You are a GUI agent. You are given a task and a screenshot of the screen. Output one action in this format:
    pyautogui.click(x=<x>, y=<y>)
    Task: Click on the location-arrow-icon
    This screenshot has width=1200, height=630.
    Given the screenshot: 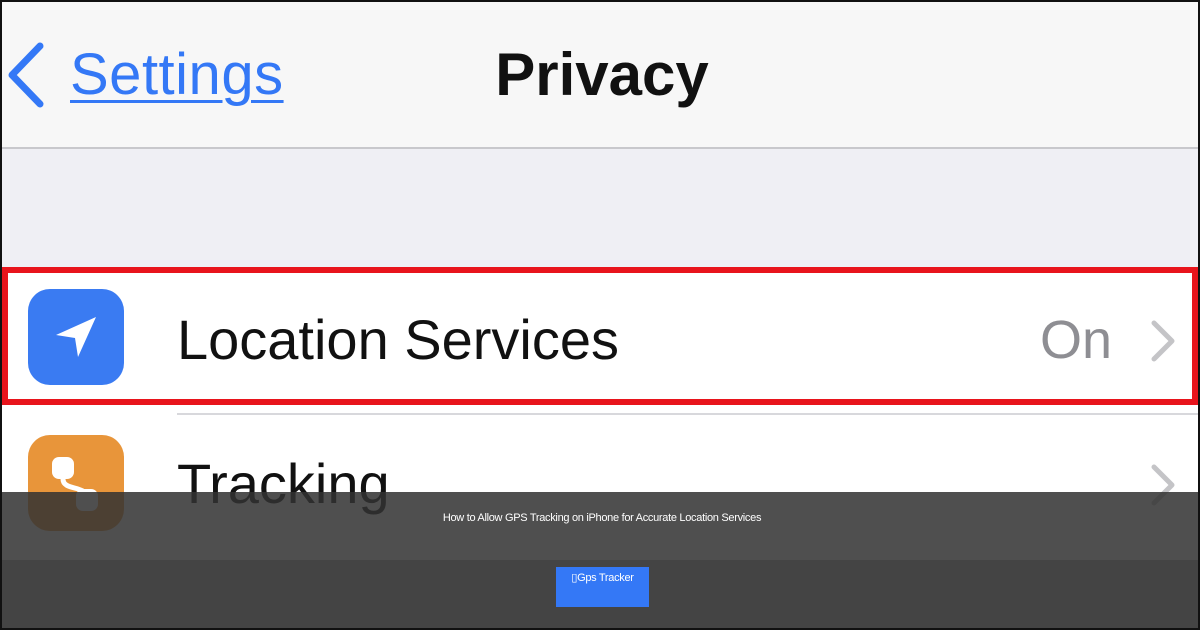 What is the action you would take?
    pyautogui.click(x=76, y=337)
    